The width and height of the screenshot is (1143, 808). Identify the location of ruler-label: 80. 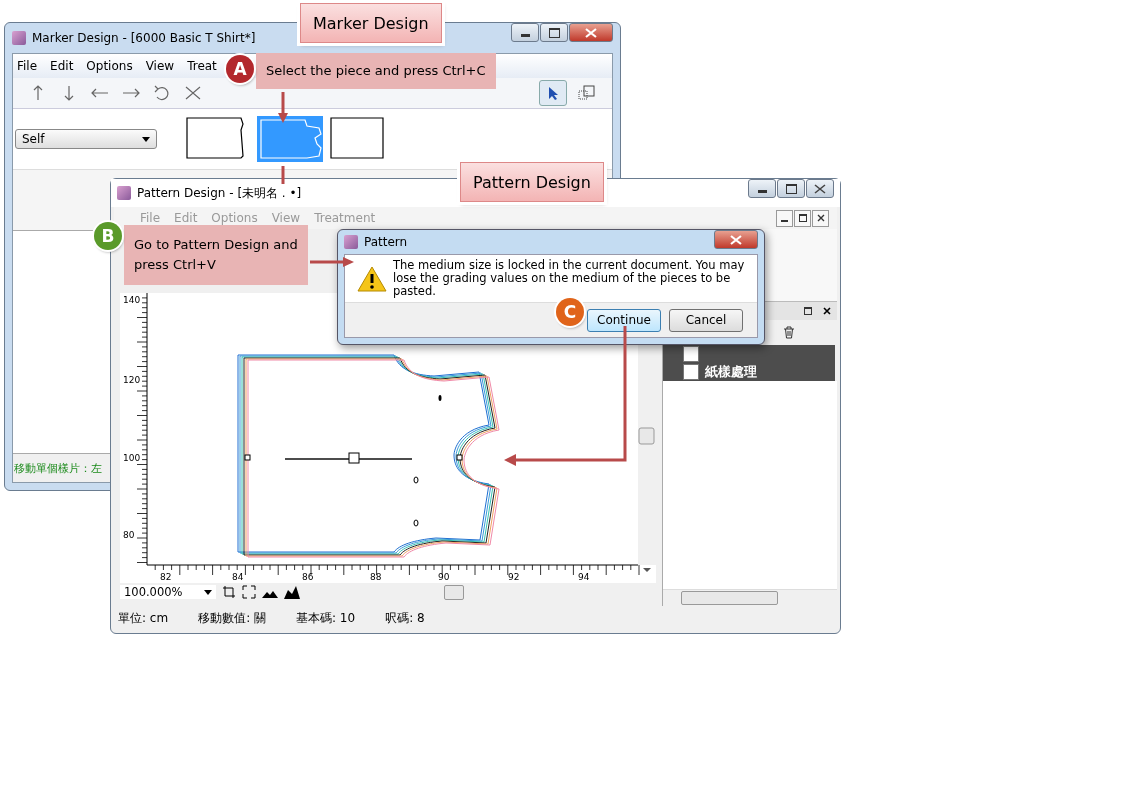
(129, 535).